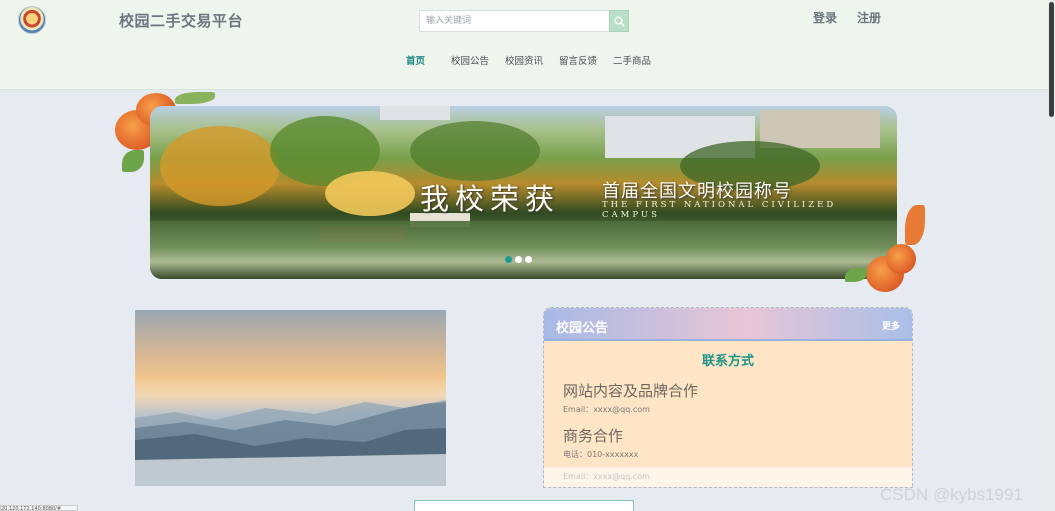  I want to click on next-section-box, so click(524, 505).